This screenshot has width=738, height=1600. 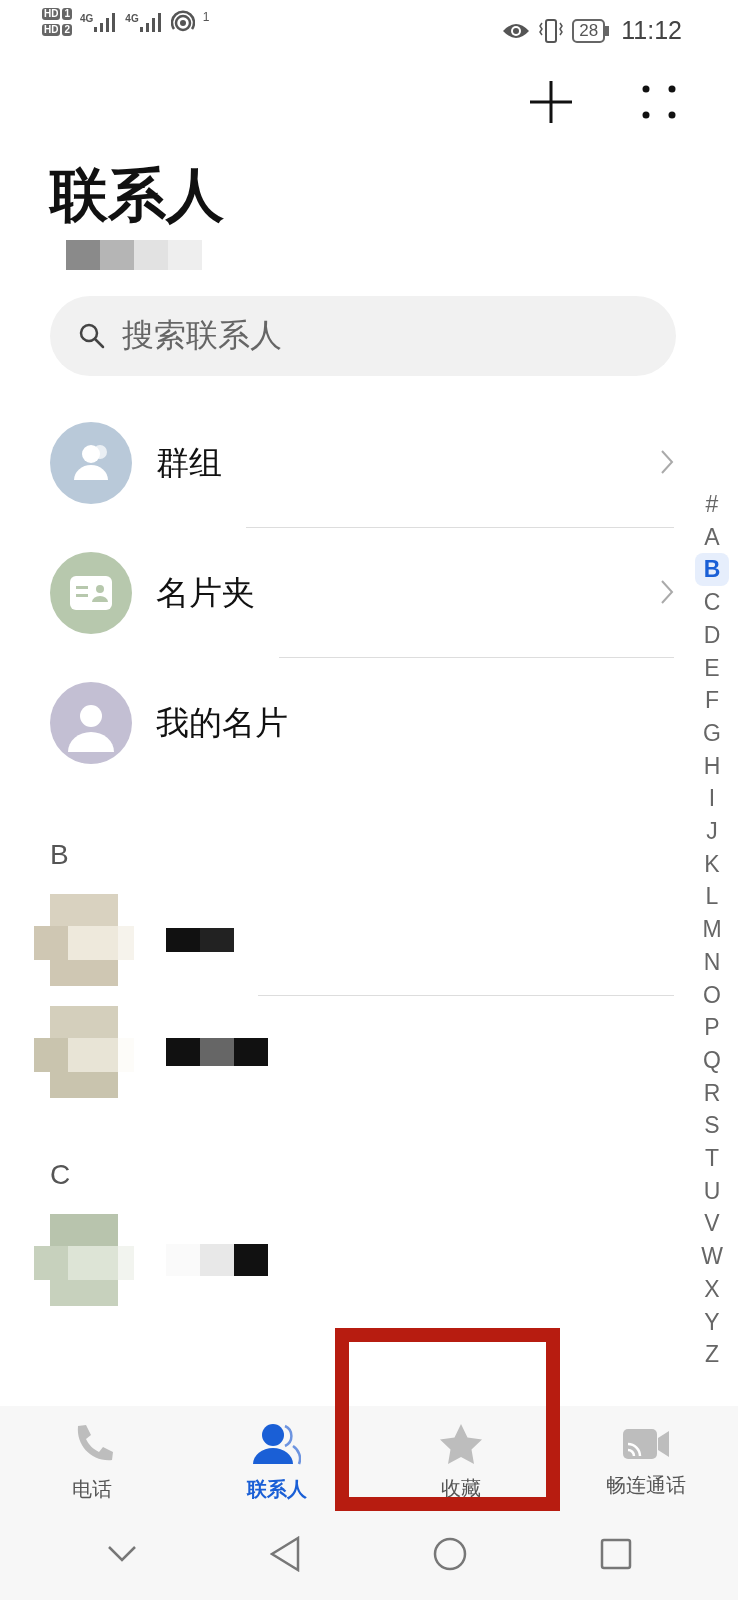 I want to click on hotspot-count: 1, so click(x=206, y=17).